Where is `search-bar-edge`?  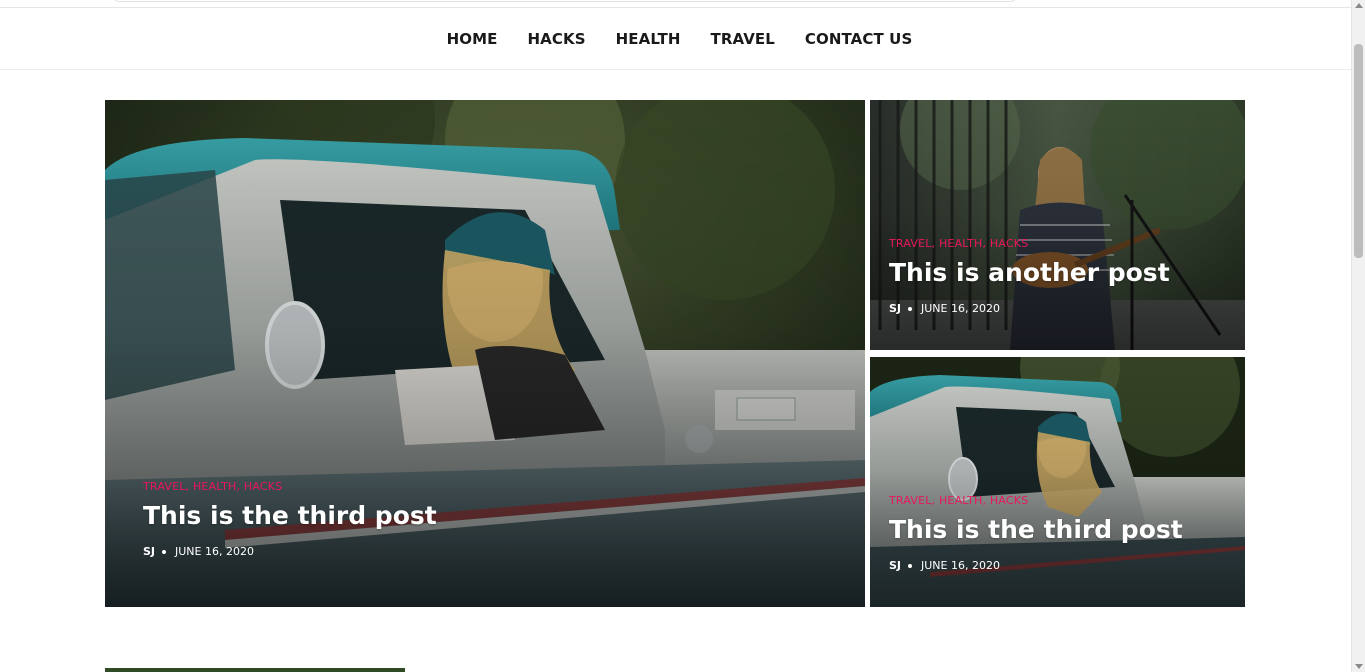
search-bar-edge is located at coordinates (565, 1).